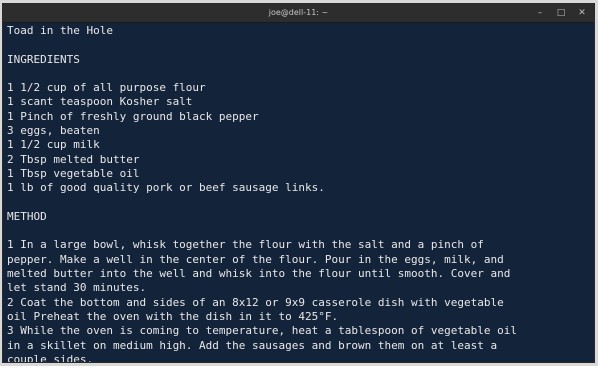 The width and height of the screenshot is (598, 366). I want to click on window-title: joe@dell-11: ~, so click(298, 12).